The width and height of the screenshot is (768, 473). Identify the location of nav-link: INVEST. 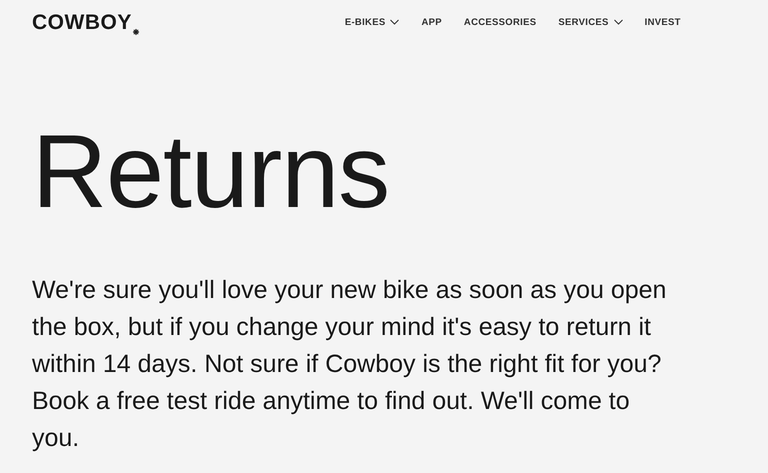
(662, 22).